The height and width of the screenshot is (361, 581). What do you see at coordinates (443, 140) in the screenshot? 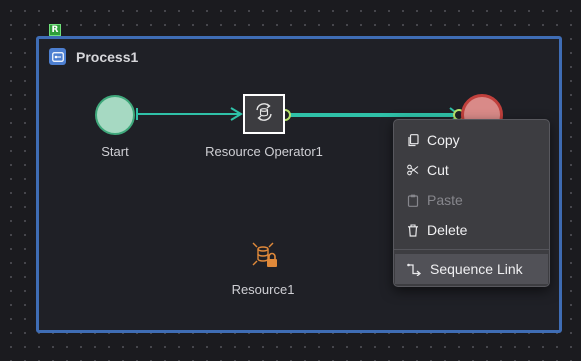
I see `menu-item-copy-label: Copy` at bounding box center [443, 140].